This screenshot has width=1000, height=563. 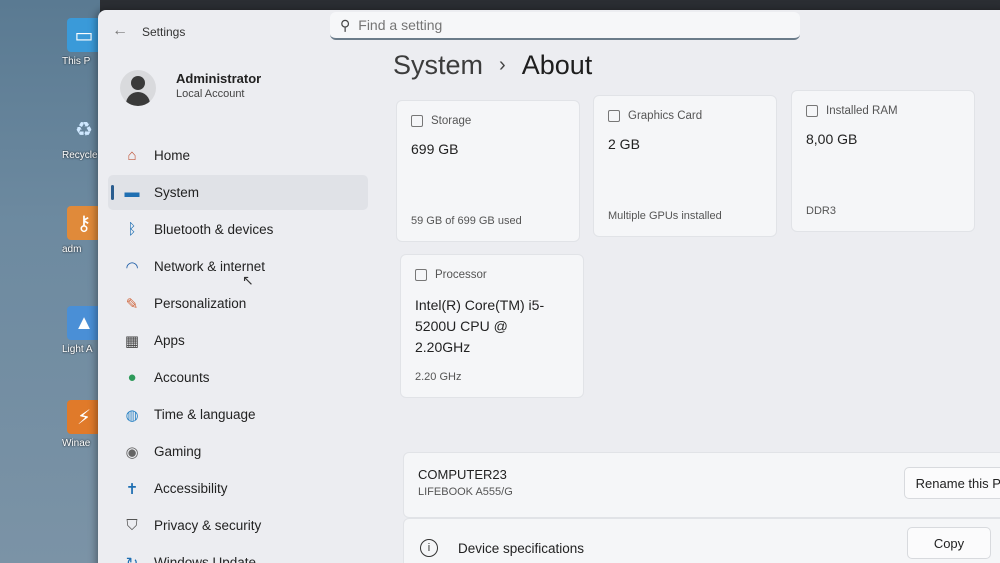 What do you see at coordinates (238, 192) in the screenshot?
I see `sidebar-item-system: ▬ System` at bounding box center [238, 192].